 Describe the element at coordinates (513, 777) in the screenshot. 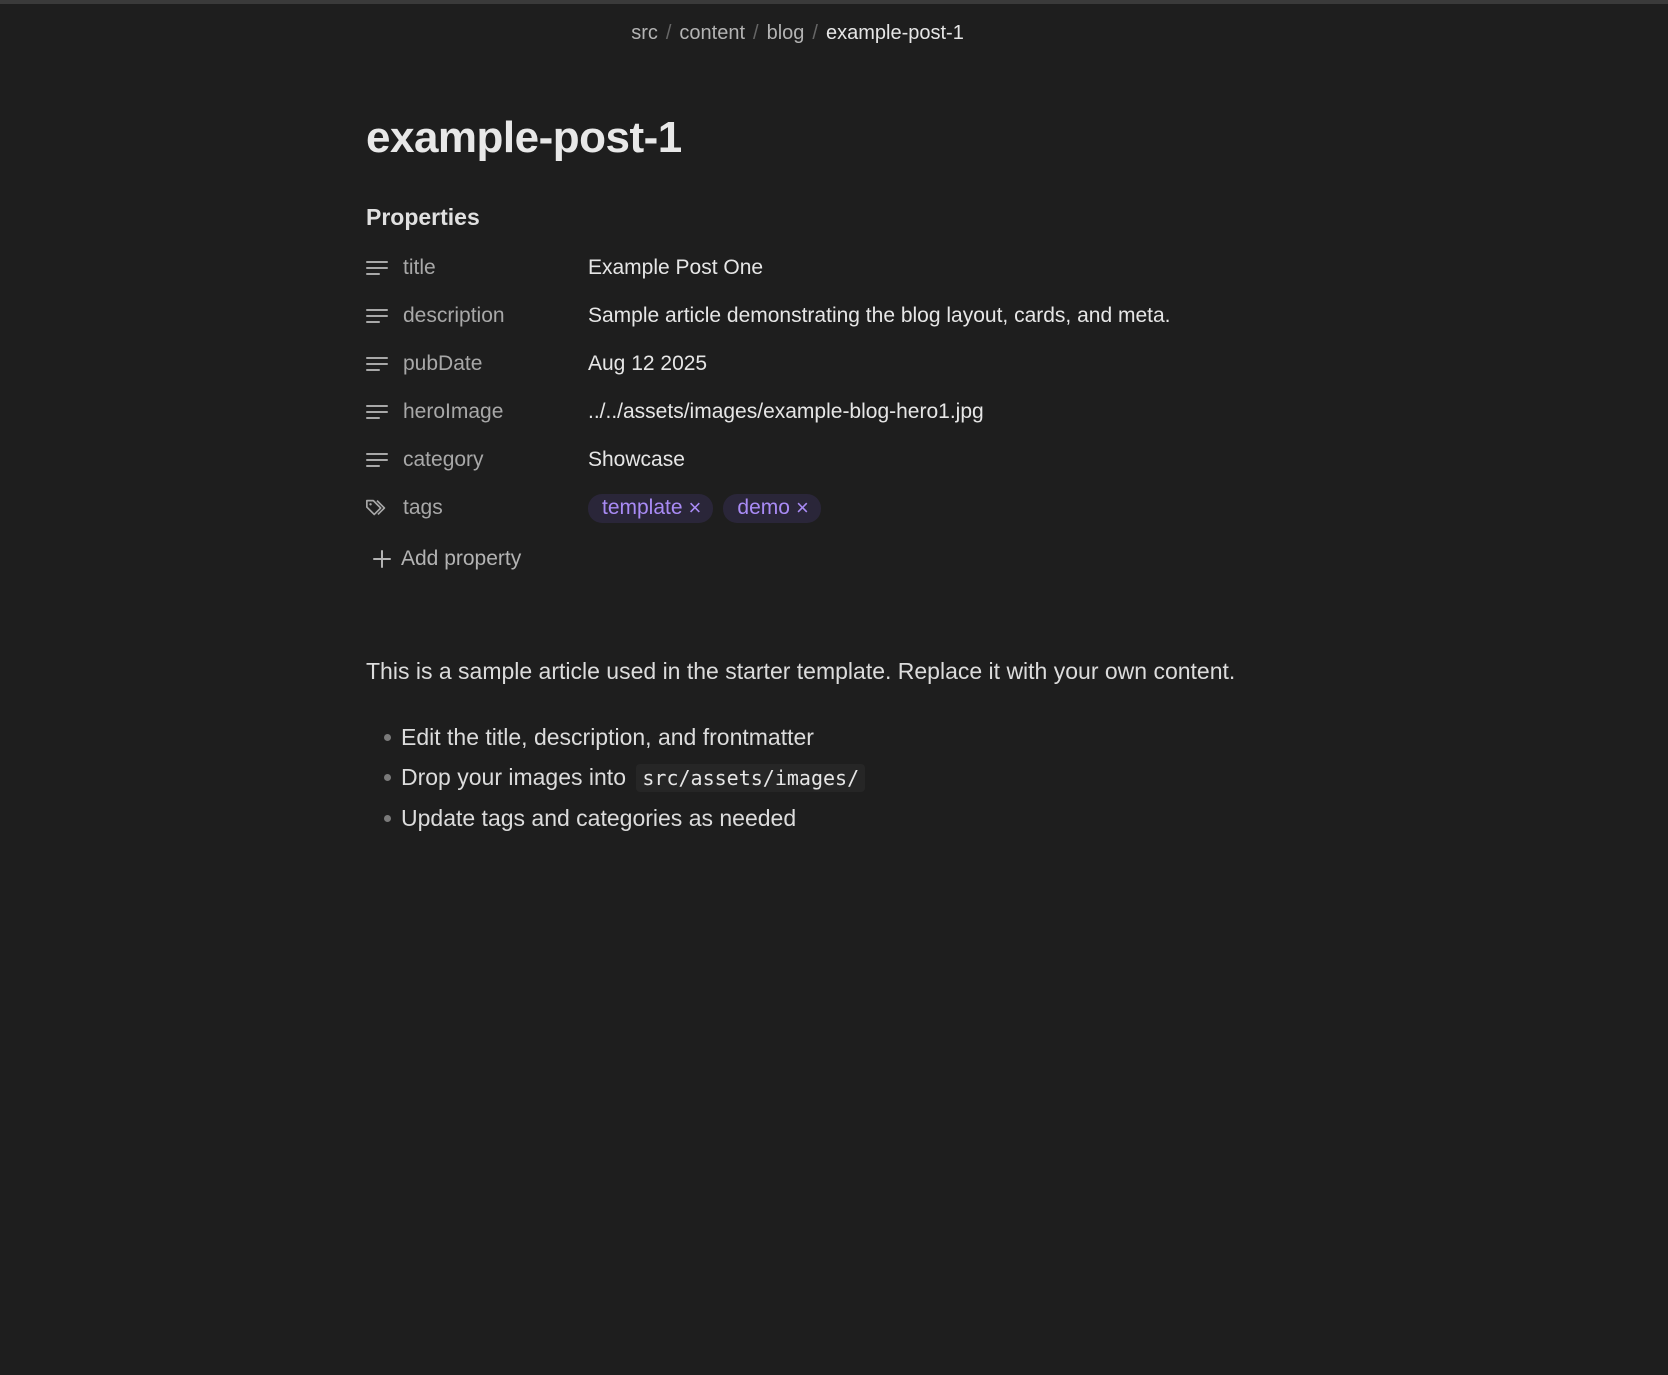

I see `list-item-text: Drop your images into` at that location.